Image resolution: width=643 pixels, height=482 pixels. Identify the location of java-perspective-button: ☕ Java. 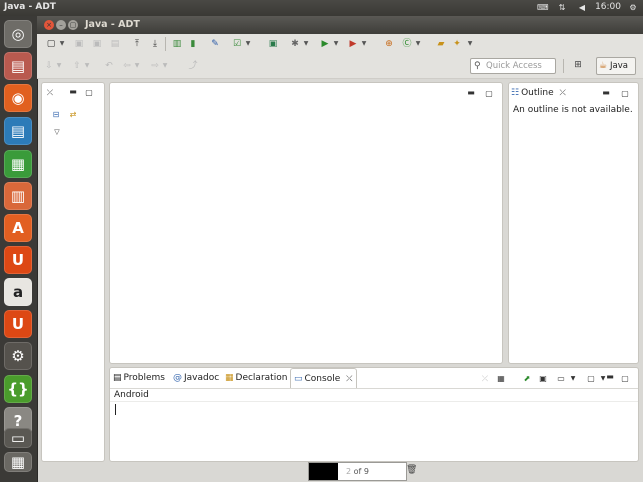
(616, 66).